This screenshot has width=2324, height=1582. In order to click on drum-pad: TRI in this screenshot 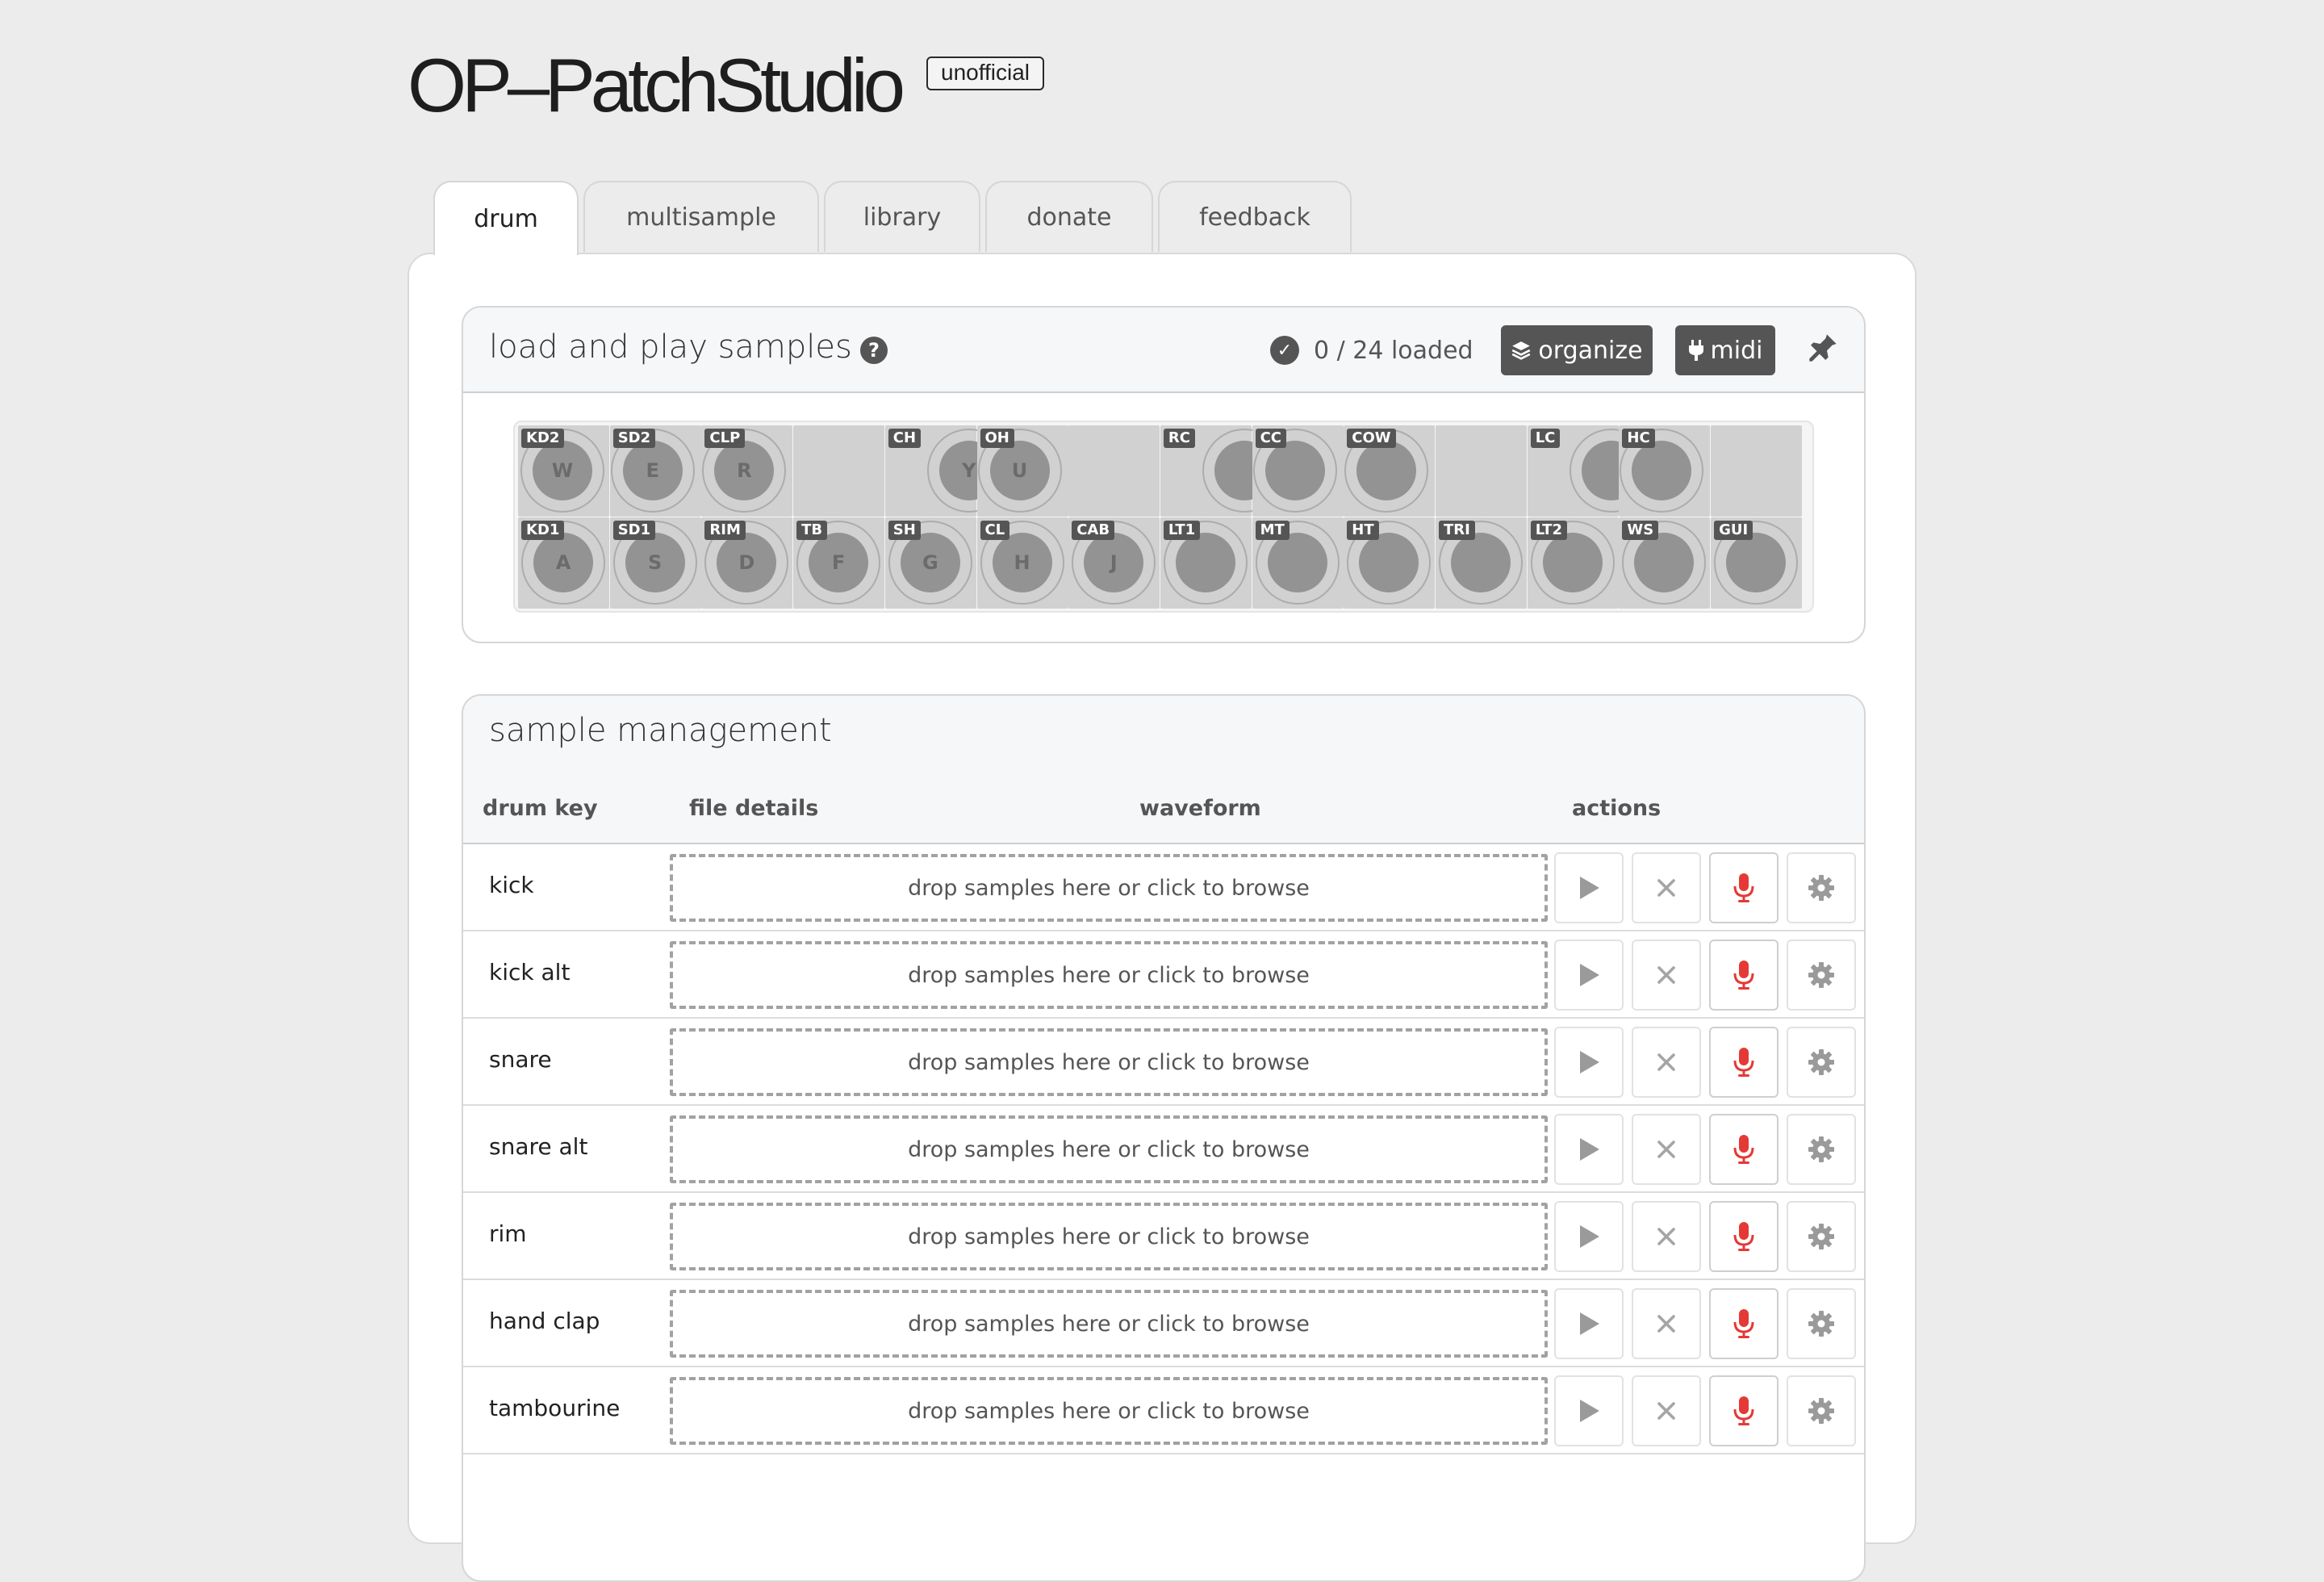, I will do `click(1482, 563)`.